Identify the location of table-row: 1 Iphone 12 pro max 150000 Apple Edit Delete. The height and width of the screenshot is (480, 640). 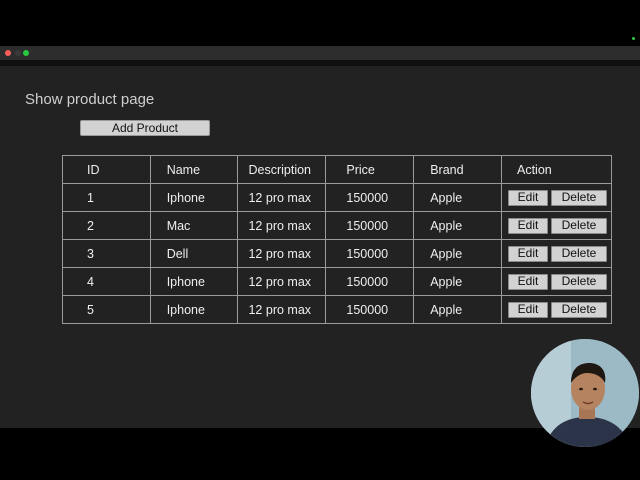
(337, 197).